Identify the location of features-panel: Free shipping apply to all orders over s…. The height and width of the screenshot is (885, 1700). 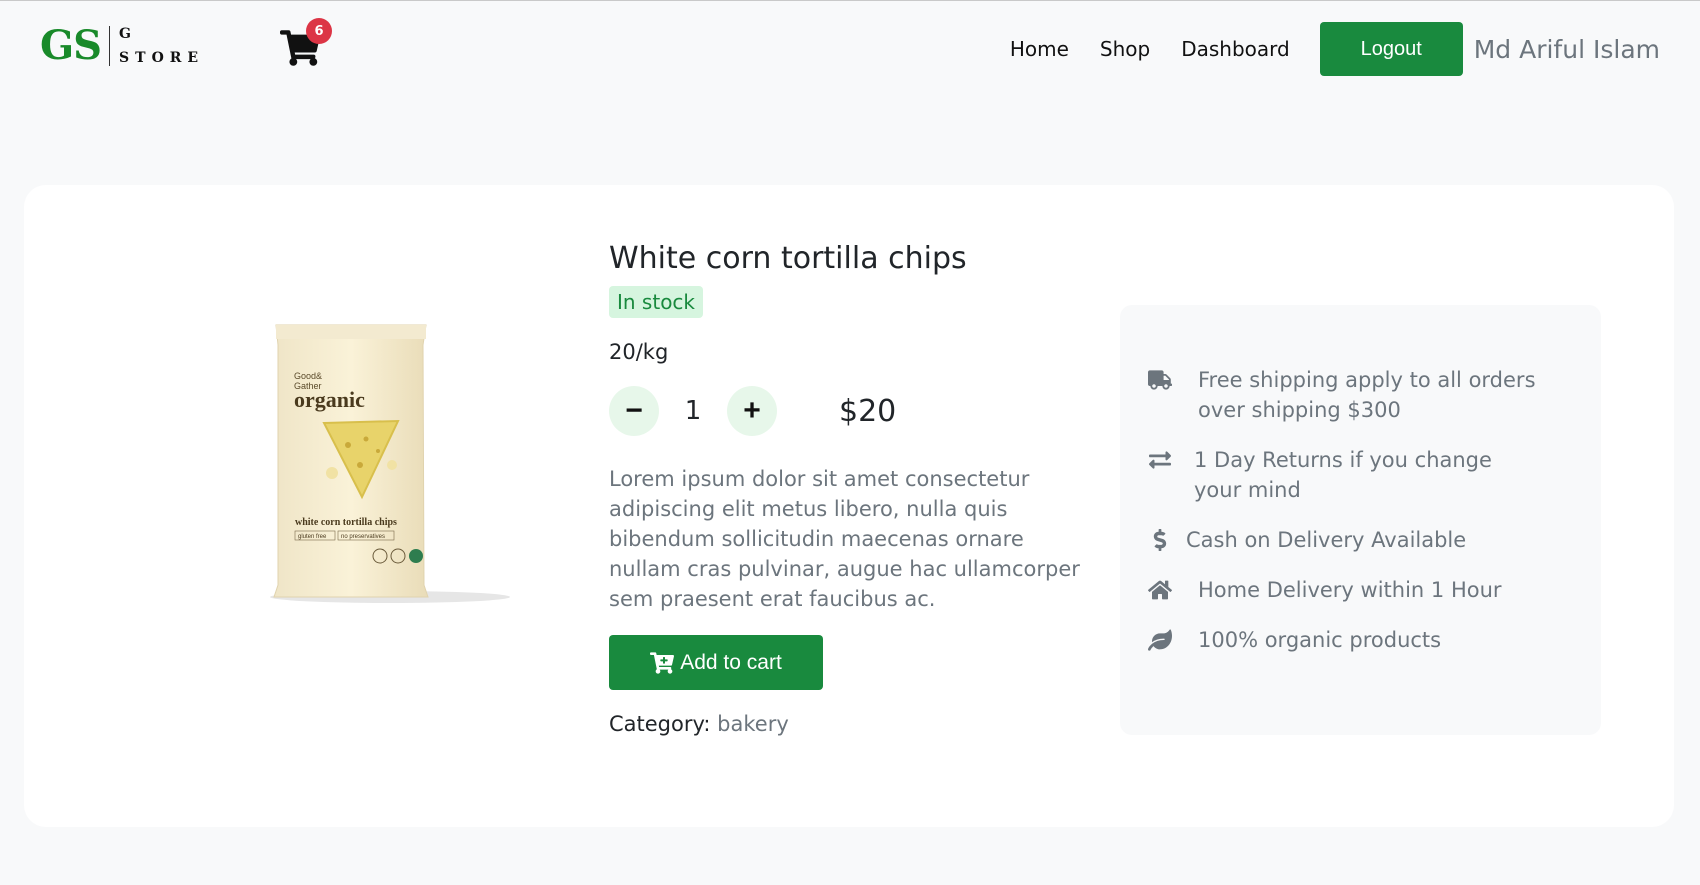
(1360, 520).